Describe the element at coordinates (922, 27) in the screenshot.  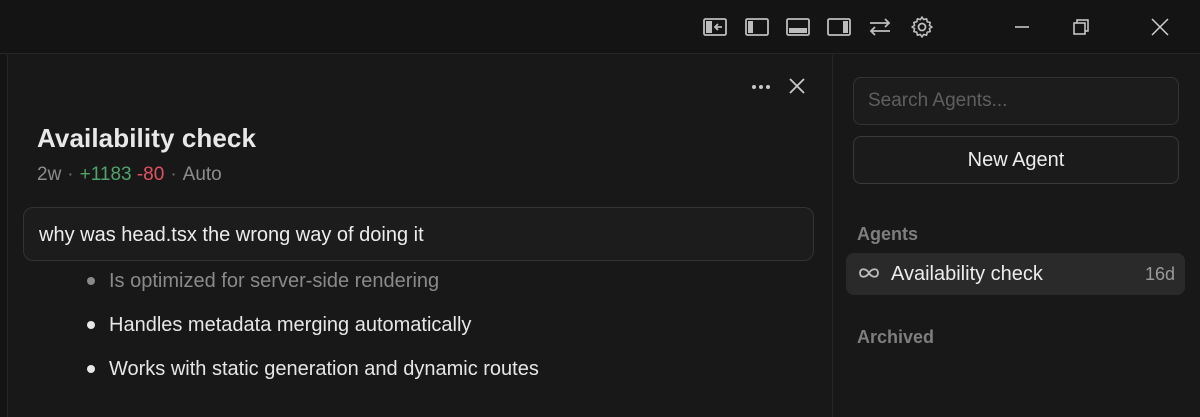
I see `gear-icon` at that location.